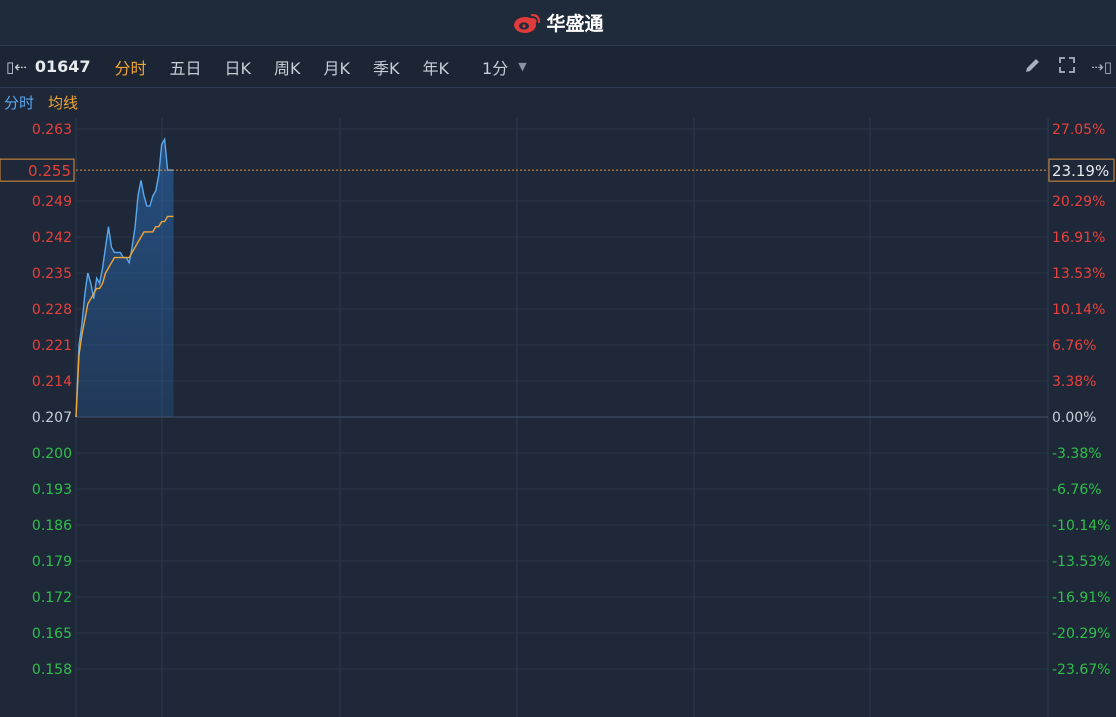 Image resolution: width=1116 pixels, height=717 pixels. What do you see at coordinates (52, 202) in the screenshot?
I see `y-tick-left: 0.249` at bounding box center [52, 202].